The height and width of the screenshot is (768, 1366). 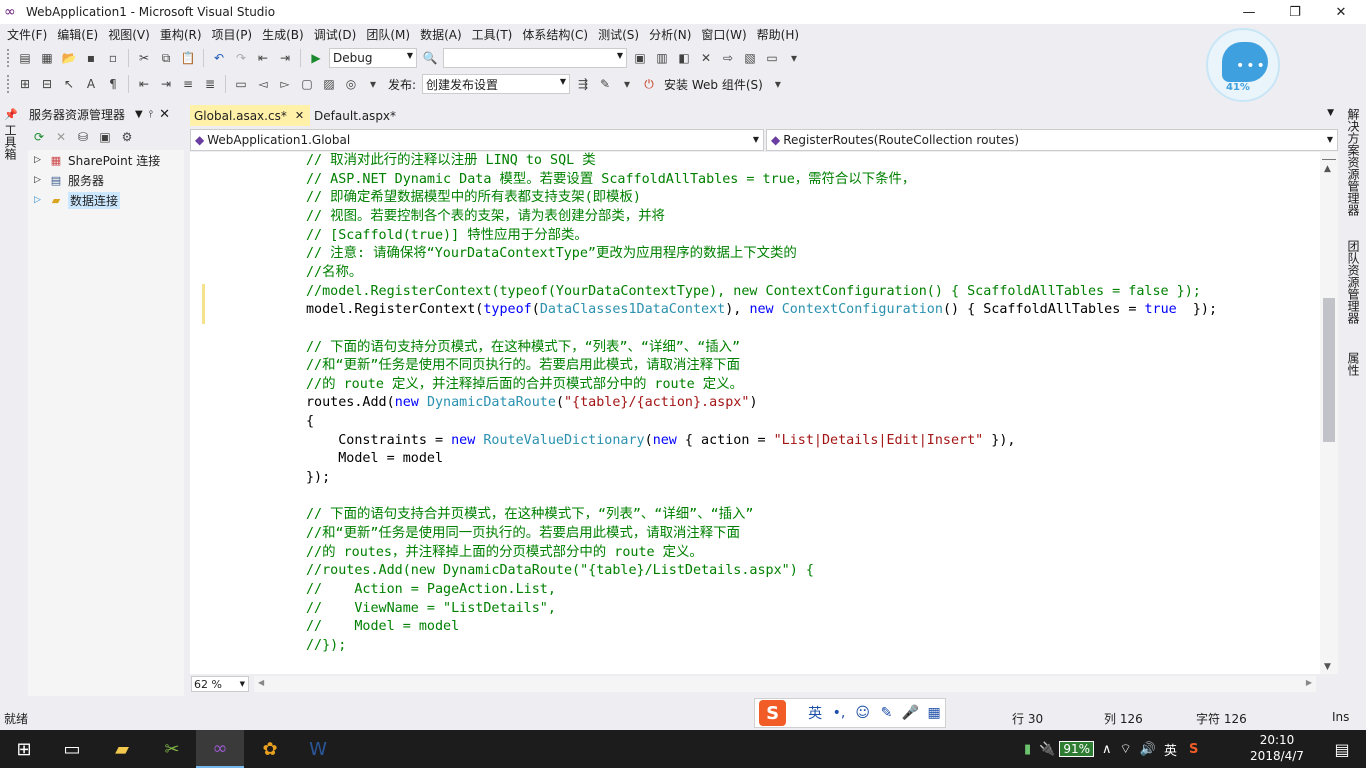 What do you see at coordinates (166, 84) in the screenshot?
I see `increase-indent-icon: ⇥` at bounding box center [166, 84].